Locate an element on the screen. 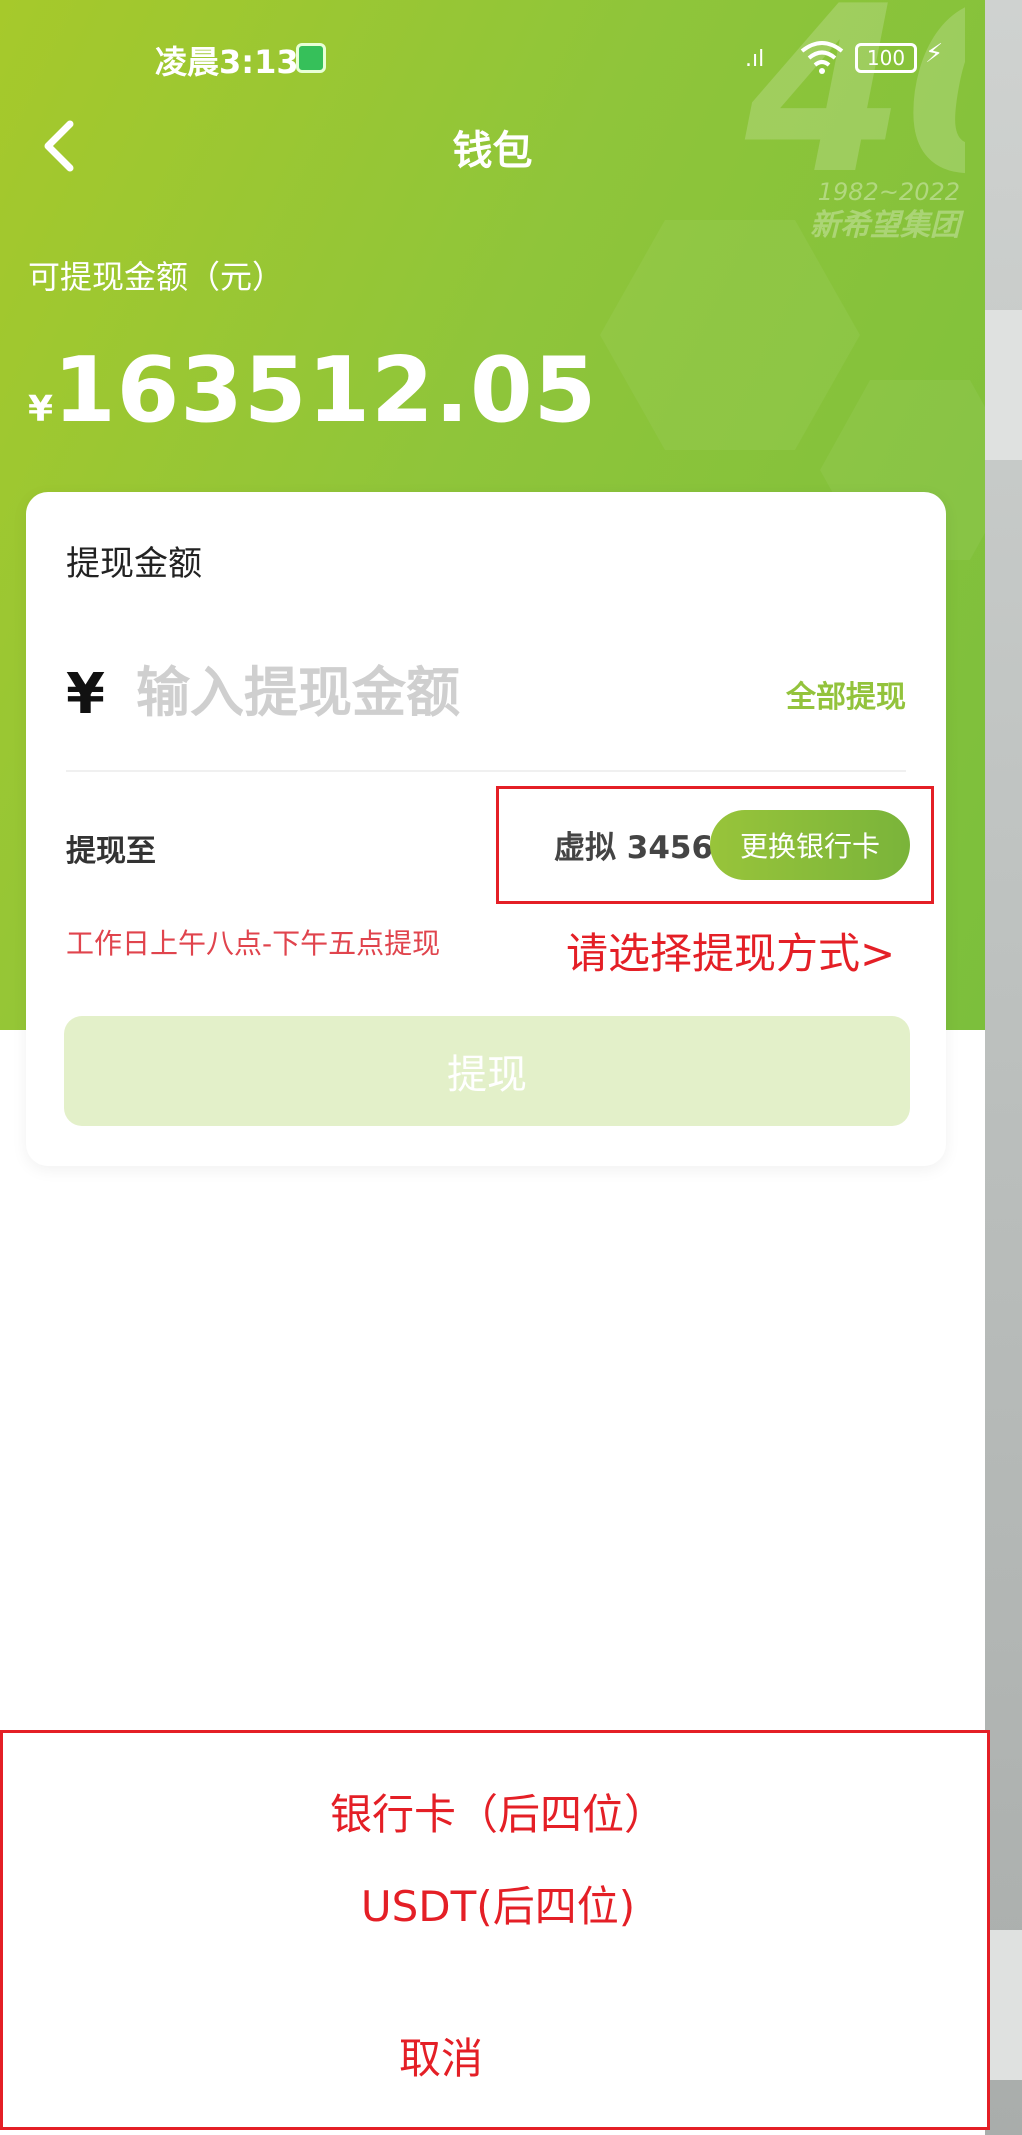 The image size is (1022, 2135). amount-currency: ¥ is located at coordinates (85, 694).